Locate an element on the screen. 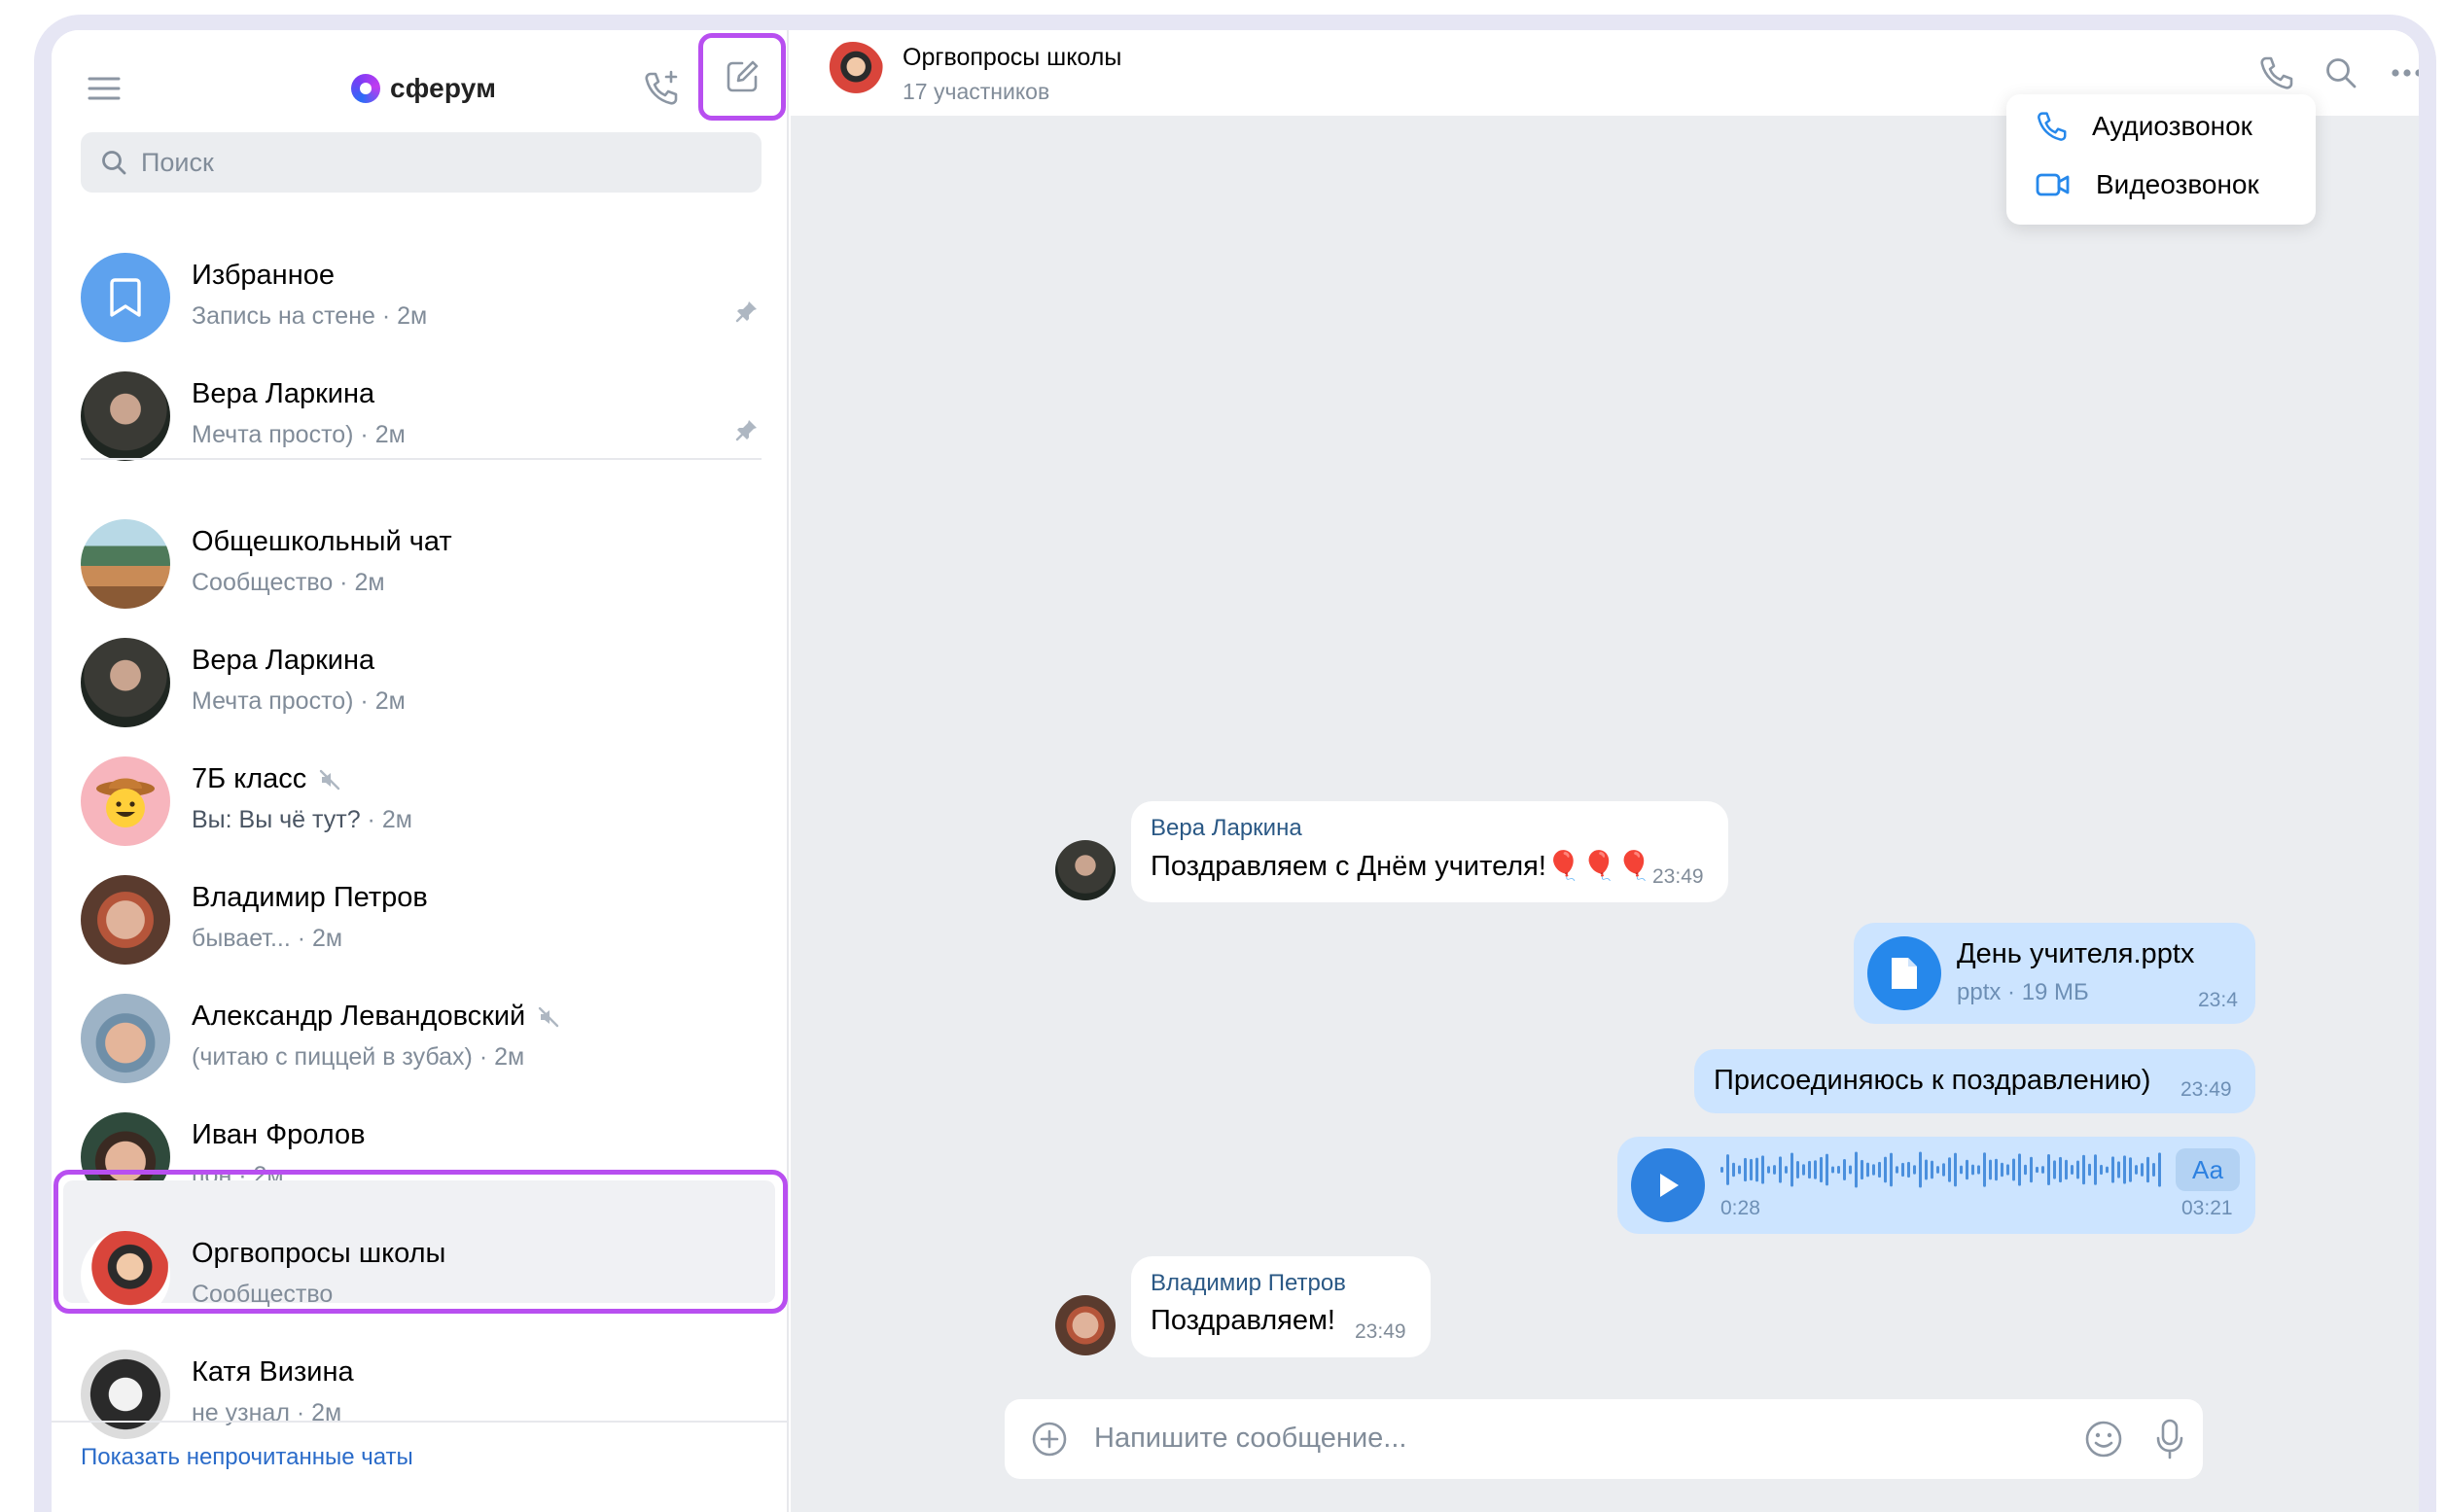  message-text: Поздравляем с Днём учителя!🎈🎈🎈 is located at coordinates (1401, 866).